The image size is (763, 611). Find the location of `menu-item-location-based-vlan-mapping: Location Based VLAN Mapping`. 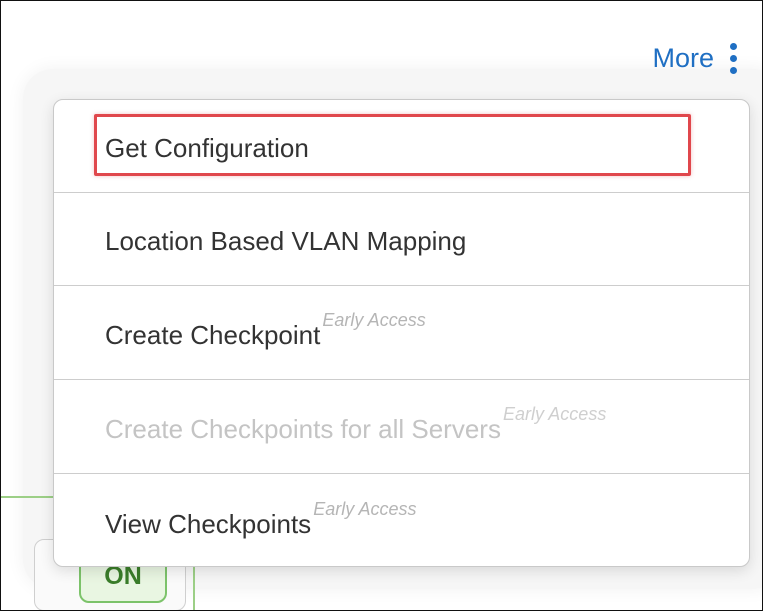

menu-item-location-based-vlan-mapping: Location Based VLAN Mapping is located at coordinates (401, 239).